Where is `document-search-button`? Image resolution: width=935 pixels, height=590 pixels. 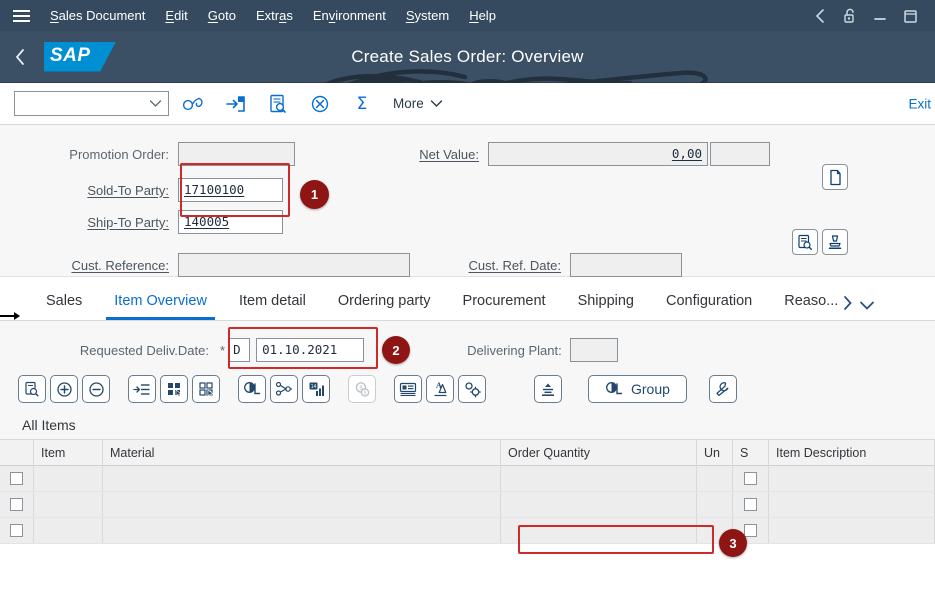 document-search-button is located at coordinates (805, 242).